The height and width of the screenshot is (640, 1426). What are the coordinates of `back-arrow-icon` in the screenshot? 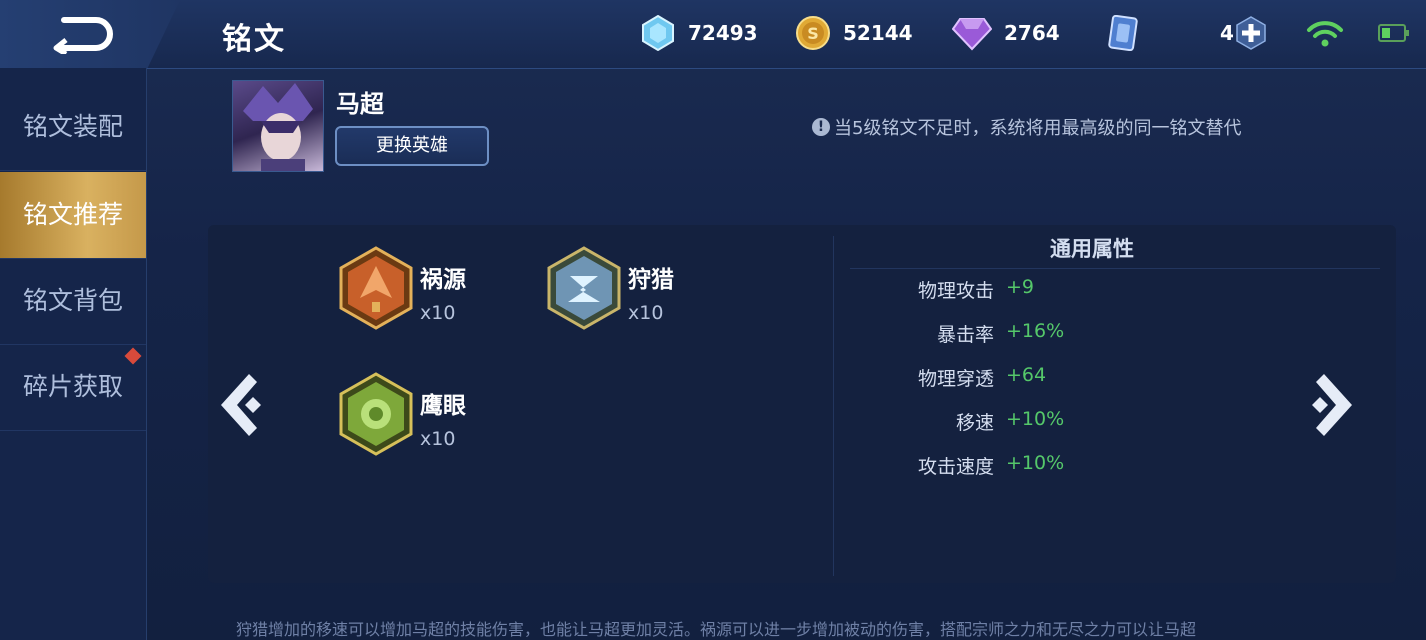 It's located at (83, 35).